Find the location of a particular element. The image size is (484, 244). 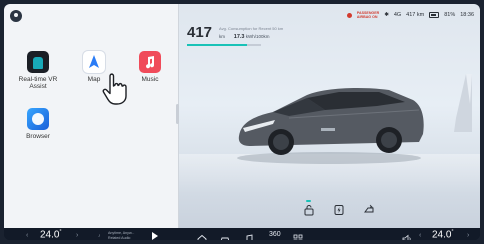

app-browser: Browser is located at coordinates (38, 124).